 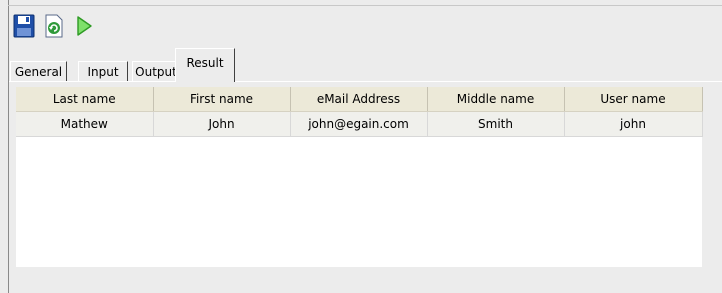 I want to click on floppy-disk-icon, so click(x=24, y=26).